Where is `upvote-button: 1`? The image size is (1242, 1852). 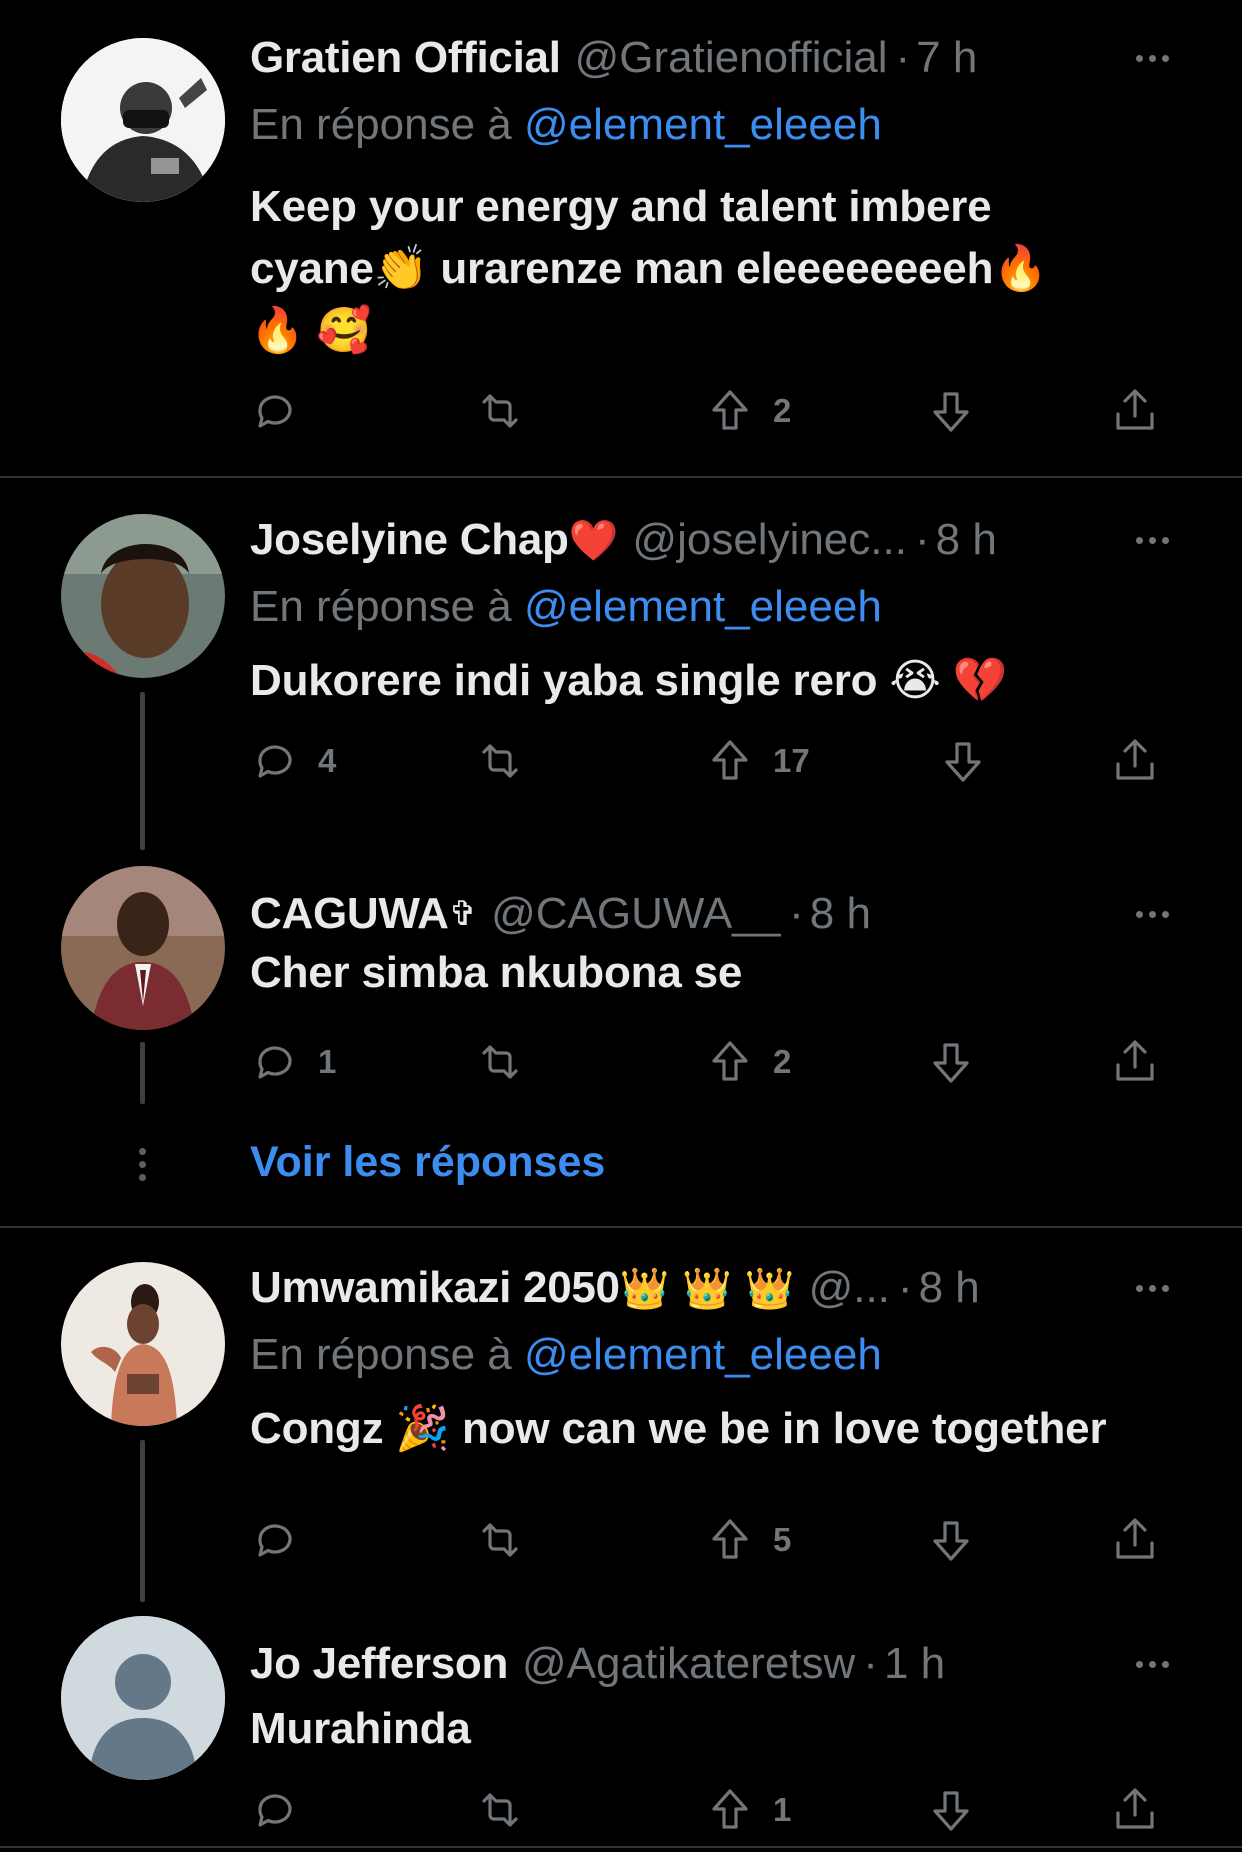
upvote-button: 1 is located at coordinates (748, 1810).